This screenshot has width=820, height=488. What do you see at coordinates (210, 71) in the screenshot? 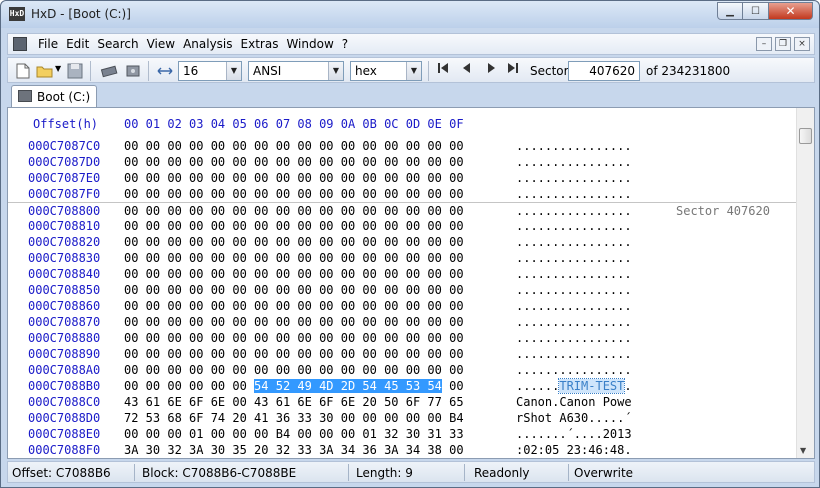
I see `bytes-per-row-select: 16 ▼` at bounding box center [210, 71].